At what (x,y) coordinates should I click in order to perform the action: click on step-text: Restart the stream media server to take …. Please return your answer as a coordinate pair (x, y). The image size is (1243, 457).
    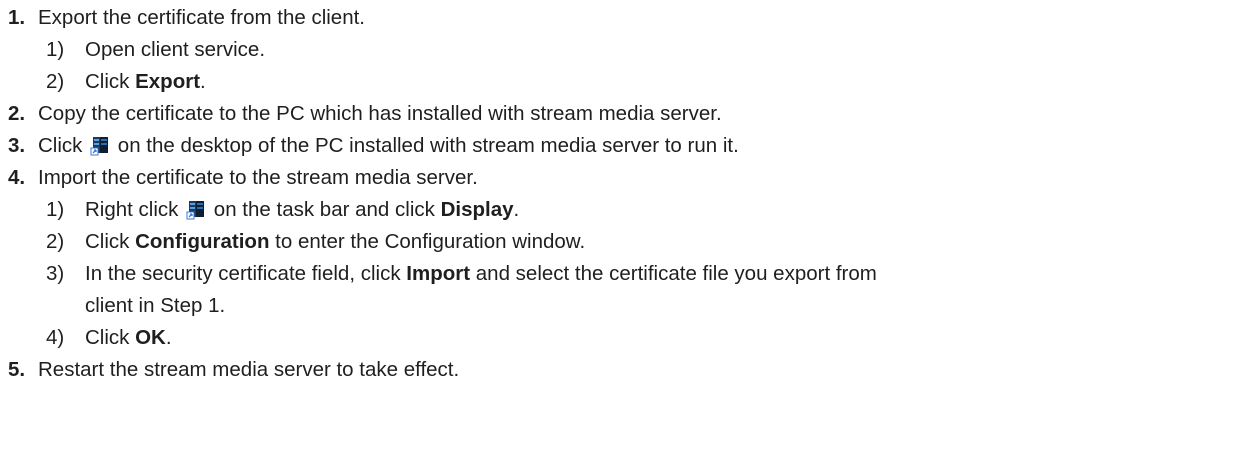
    Looking at the image, I should click on (249, 369).